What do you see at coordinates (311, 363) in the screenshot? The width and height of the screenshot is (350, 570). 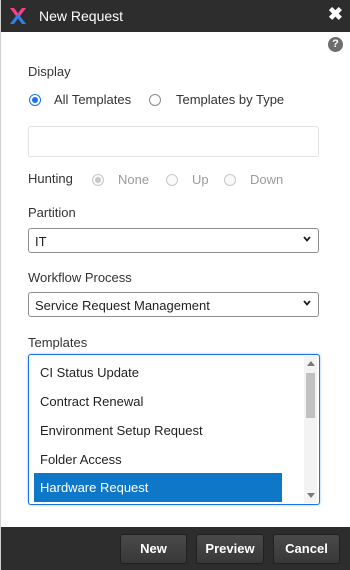 I see `scroll-up-arrow-icon` at bounding box center [311, 363].